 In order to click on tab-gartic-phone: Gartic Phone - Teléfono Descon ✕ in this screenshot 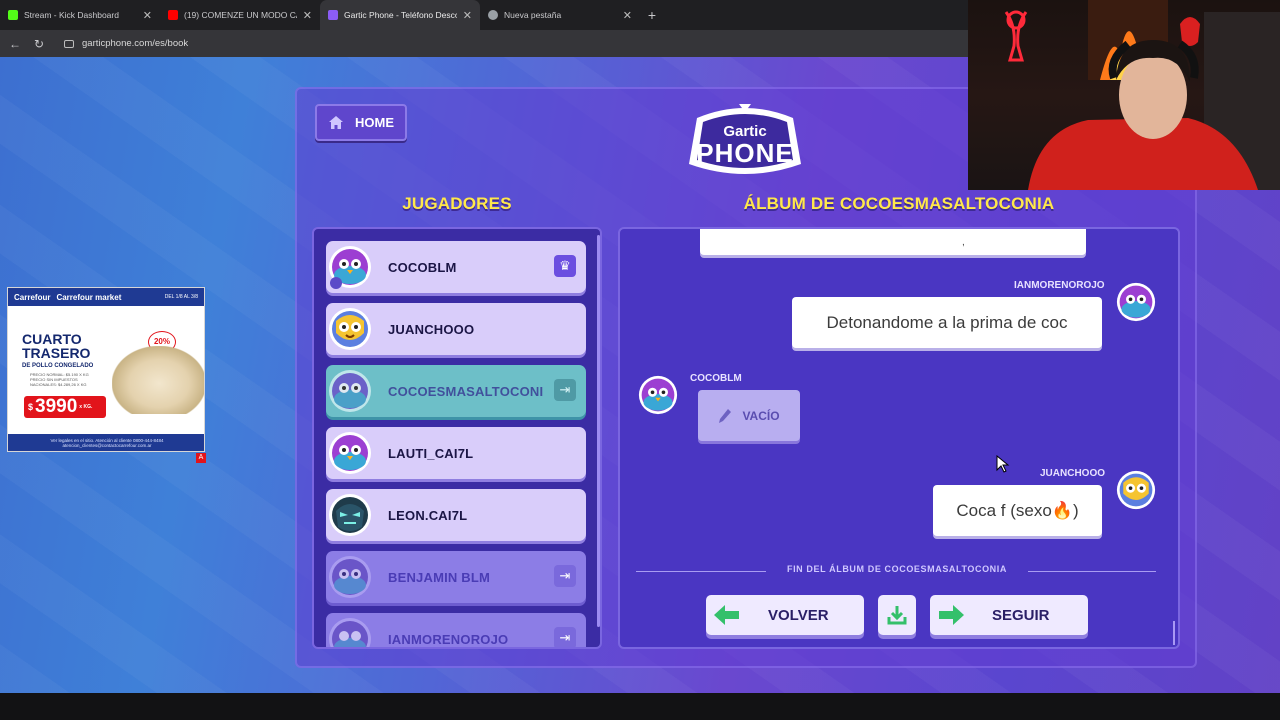, I will do `click(400, 15)`.